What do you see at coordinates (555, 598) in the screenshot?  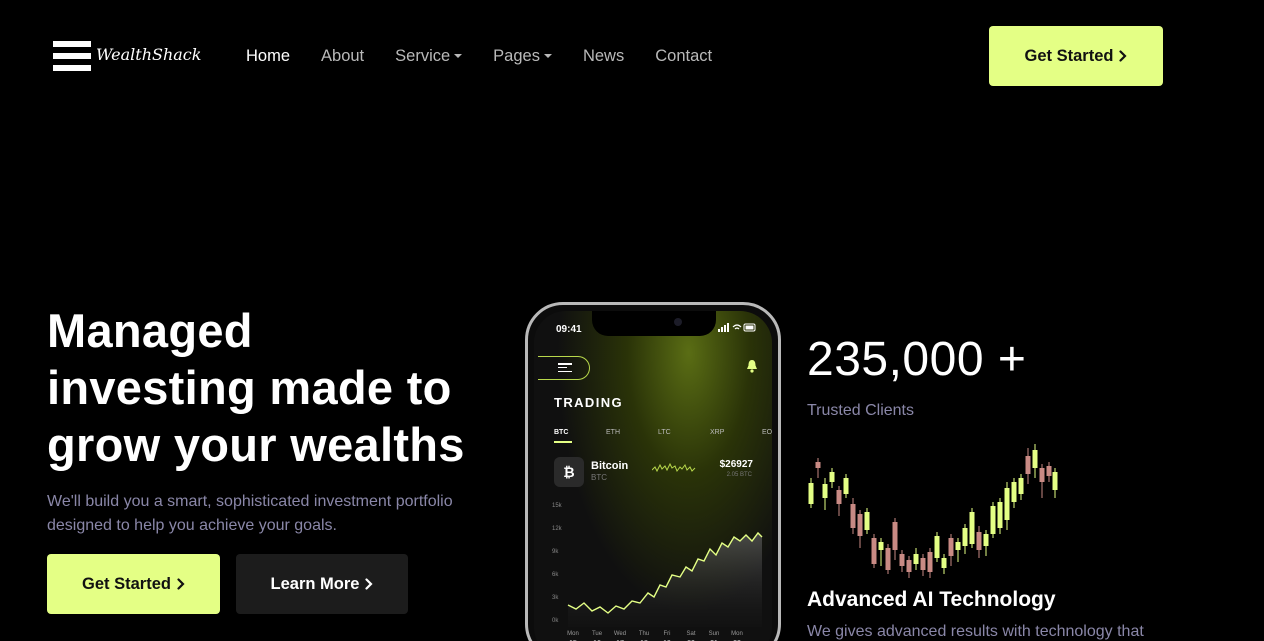 I see `y-tick: 3k` at bounding box center [555, 598].